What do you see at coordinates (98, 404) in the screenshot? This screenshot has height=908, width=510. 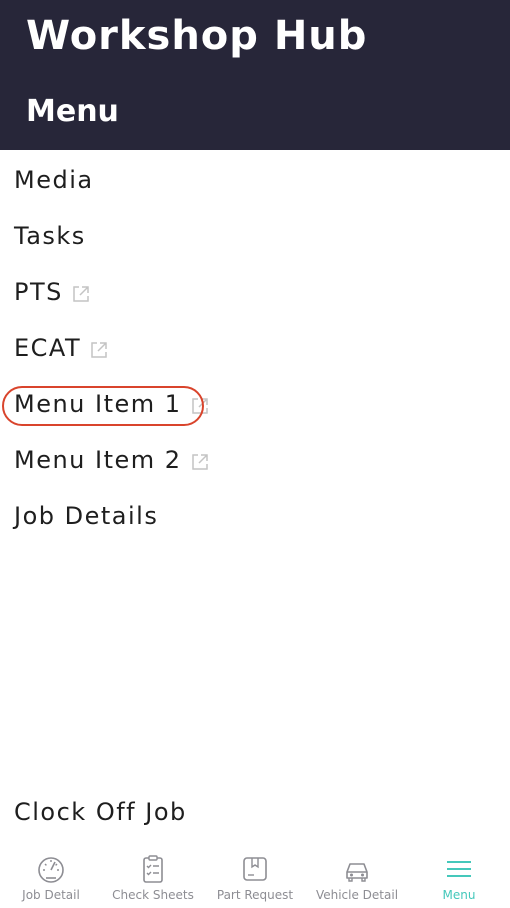 I see `menu-item-label: Menu Item 1` at bounding box center [98, 404].